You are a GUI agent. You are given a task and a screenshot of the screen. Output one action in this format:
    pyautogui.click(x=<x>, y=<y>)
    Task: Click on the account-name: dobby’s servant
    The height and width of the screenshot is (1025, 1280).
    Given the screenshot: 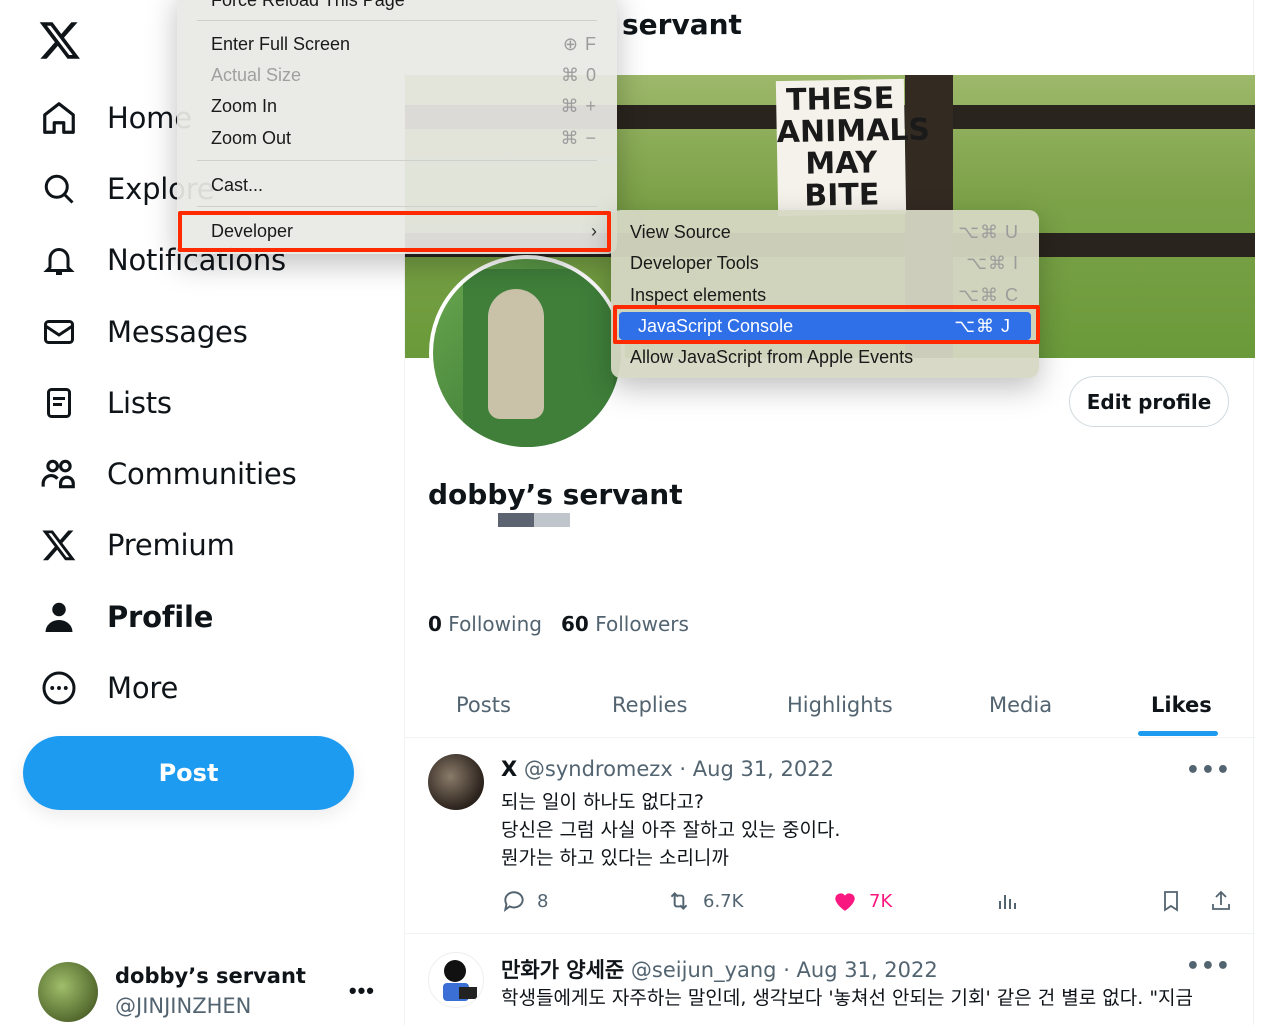 What is the action you would take?
    pyautogui.click(x=210, y=976)
    